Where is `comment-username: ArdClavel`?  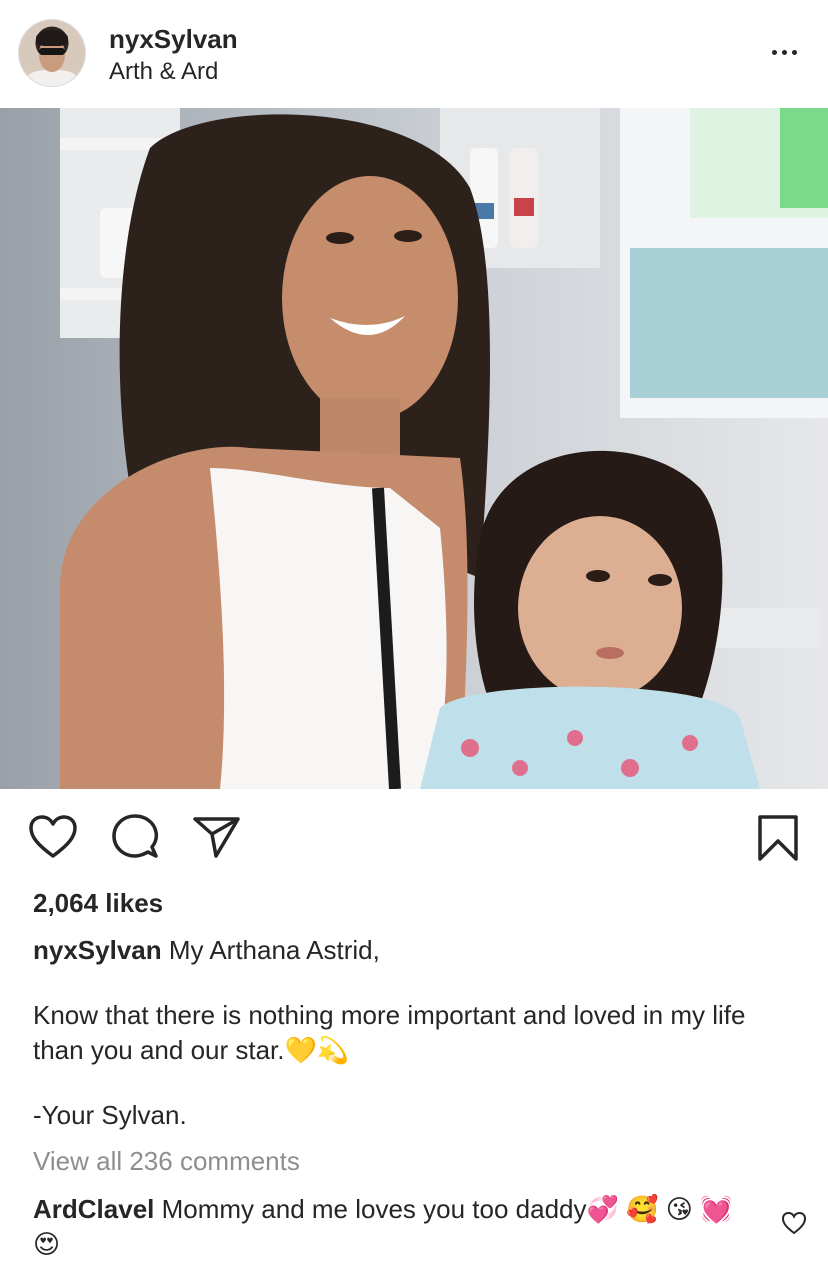 comment-username: ArdClavel is located at coordinates (93, 1209).